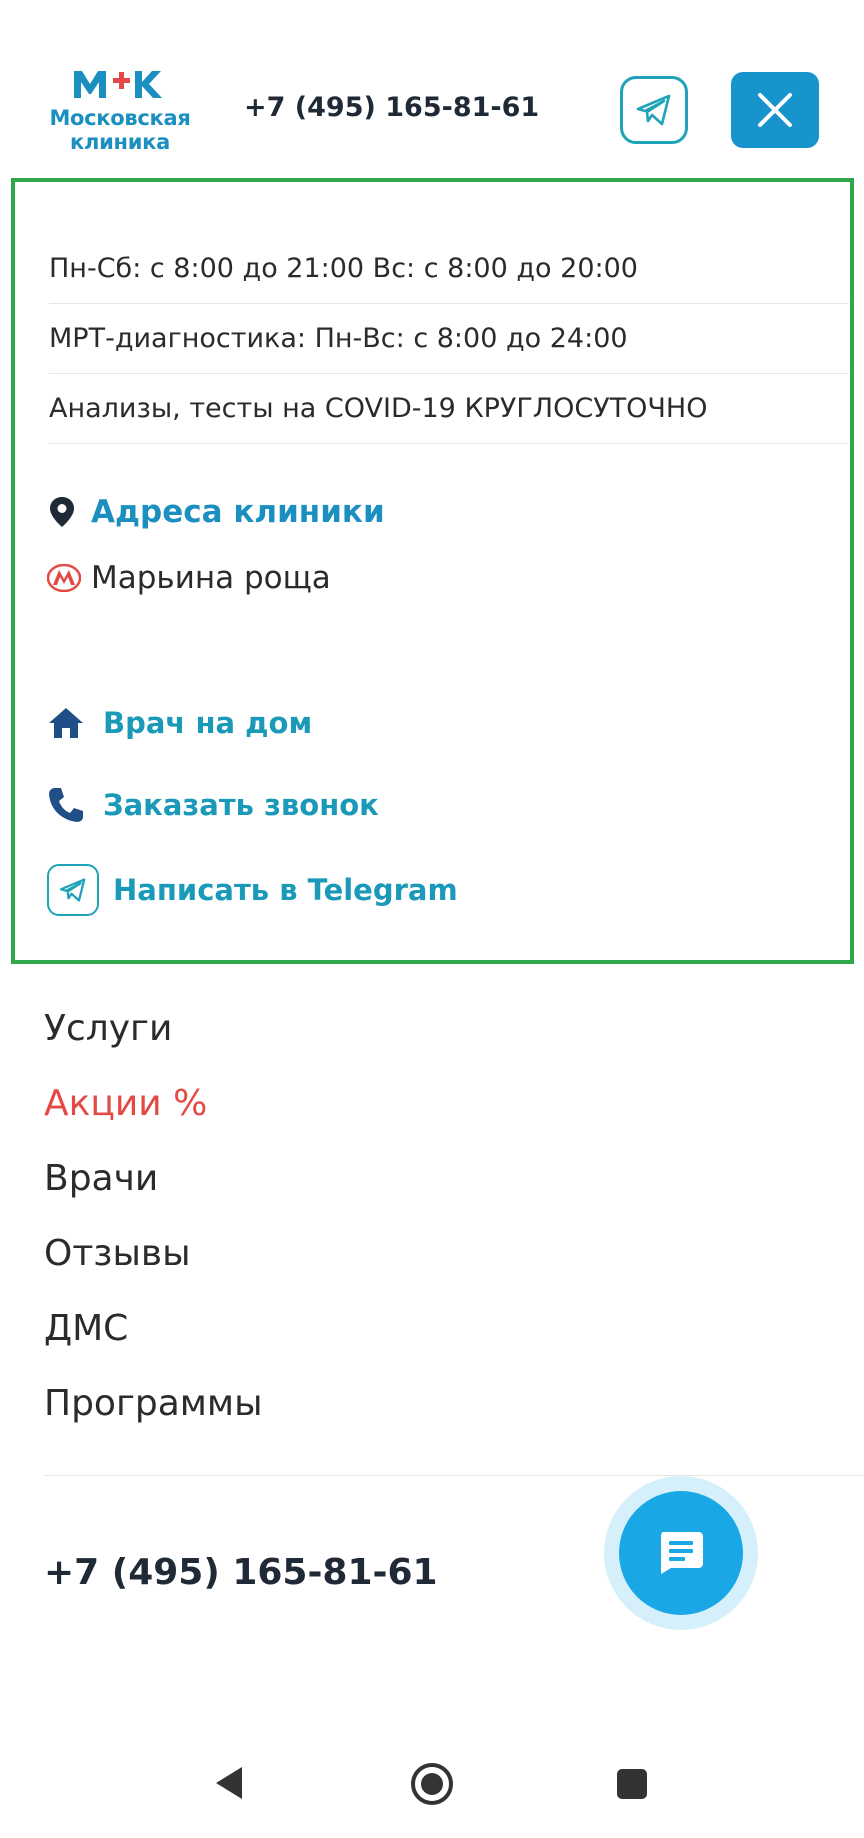  Describe the element at coordinates (211, 578) in the screenshot. I see `metro-station-label: Марьина роща` at that location.